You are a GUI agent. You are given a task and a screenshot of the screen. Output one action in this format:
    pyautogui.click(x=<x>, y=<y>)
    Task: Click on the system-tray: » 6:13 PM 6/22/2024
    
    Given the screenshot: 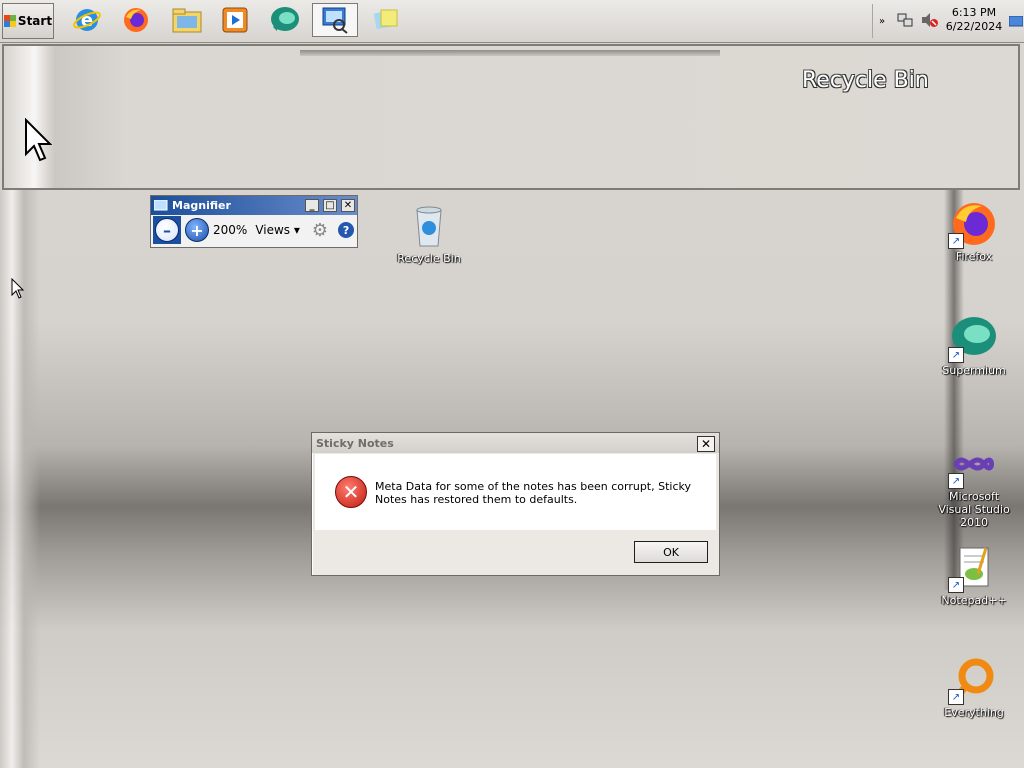 What is the action you would take?
    pyautogui.click(x=948, y=21)
    